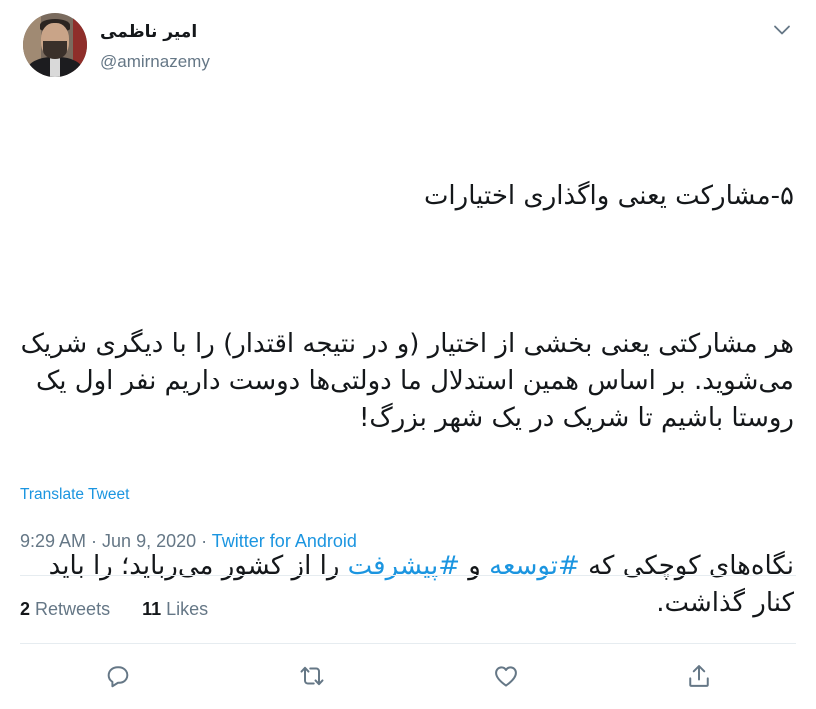  I want to click on likes-stat: 11 Likes, so click(175, 609).